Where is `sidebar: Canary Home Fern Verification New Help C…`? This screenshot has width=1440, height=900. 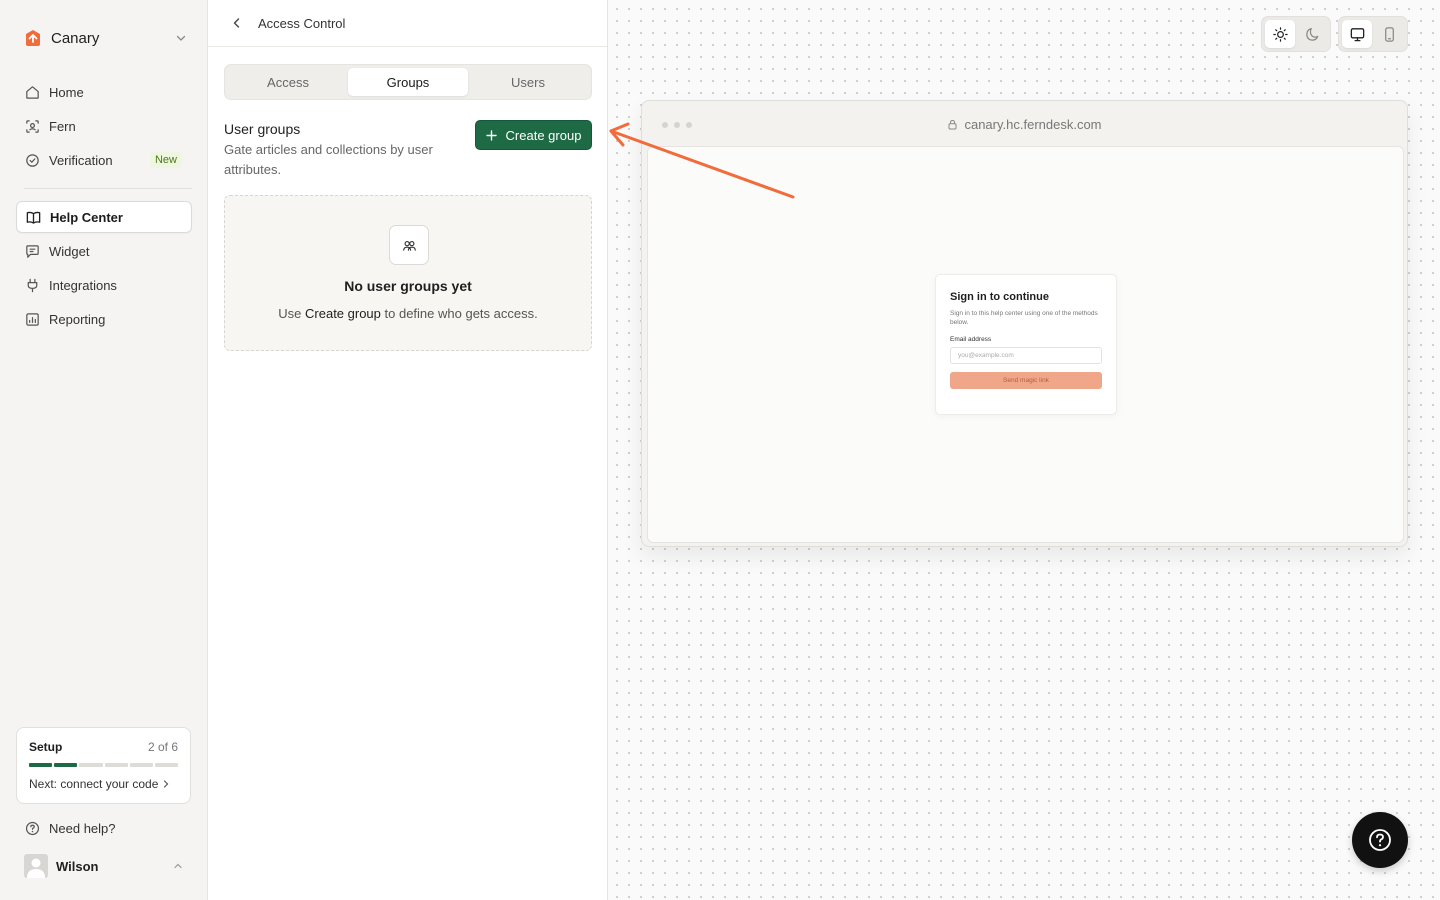
sidebar: Canary Home Fern Verification New Help C… is located at coordinates (104, 450).